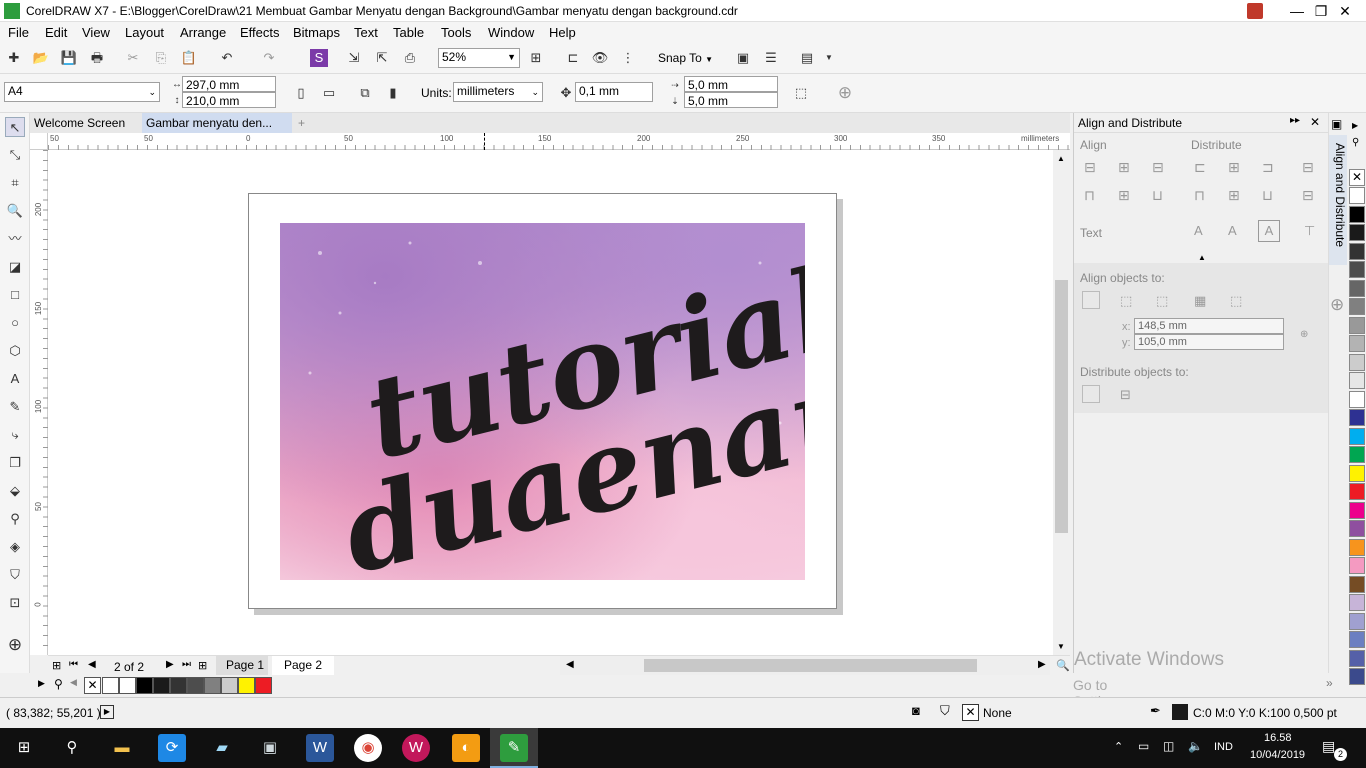  What do you see at coordinates (731, 84) in the screenshot?
I see `duplicate-x-field: 5,0 mm` at bounding box center [731, 84].